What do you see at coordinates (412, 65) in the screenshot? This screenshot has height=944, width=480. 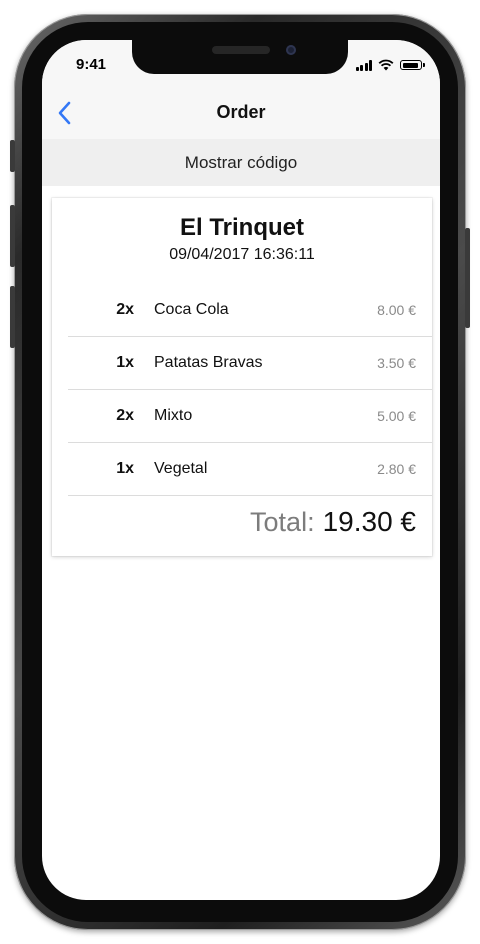 I see `battery-icon` at bounding box center [412, 65].